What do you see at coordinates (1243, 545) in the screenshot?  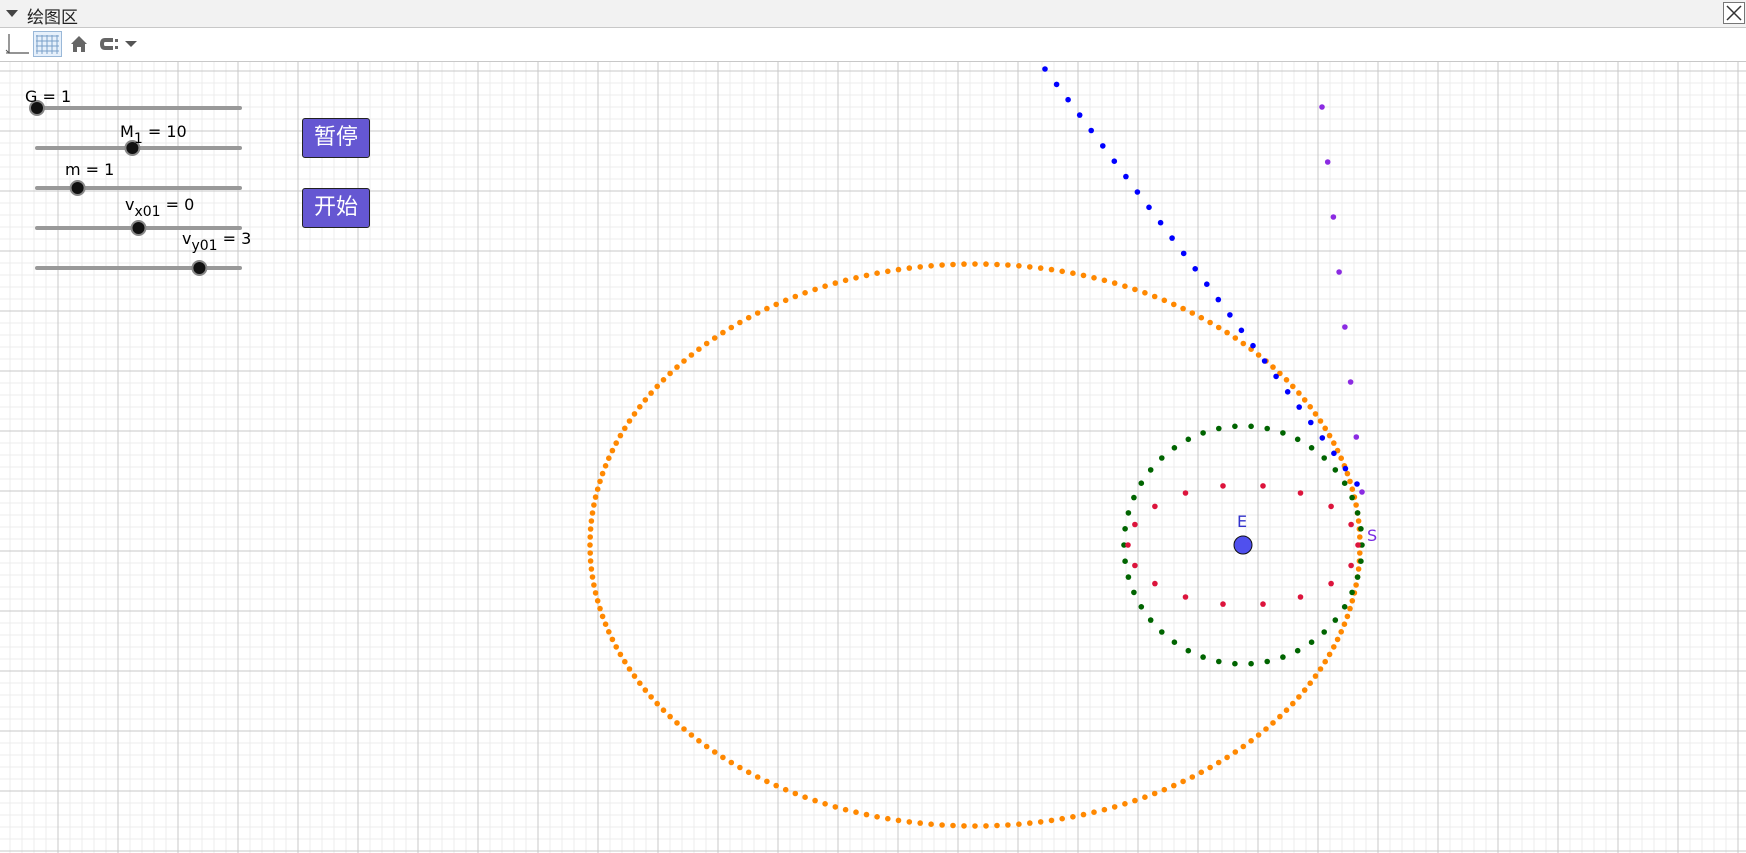 I see `point-e` at bounding box center [1243, 545].